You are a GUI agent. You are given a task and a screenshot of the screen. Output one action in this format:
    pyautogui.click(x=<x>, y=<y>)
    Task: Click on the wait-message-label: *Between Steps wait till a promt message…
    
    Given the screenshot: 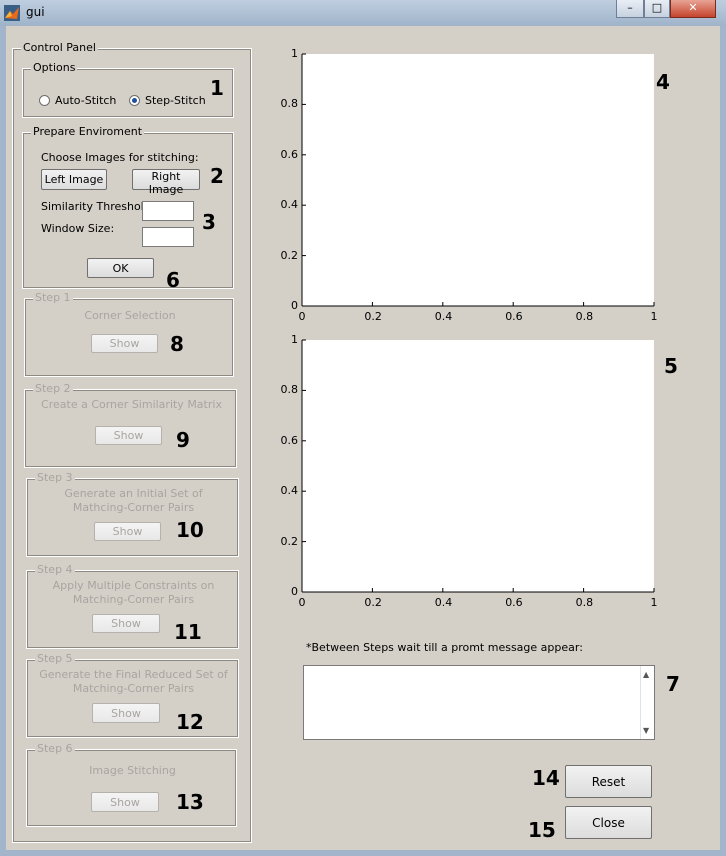 What is the action you would take?
    pyautogui.click(x=444, y=647)
    